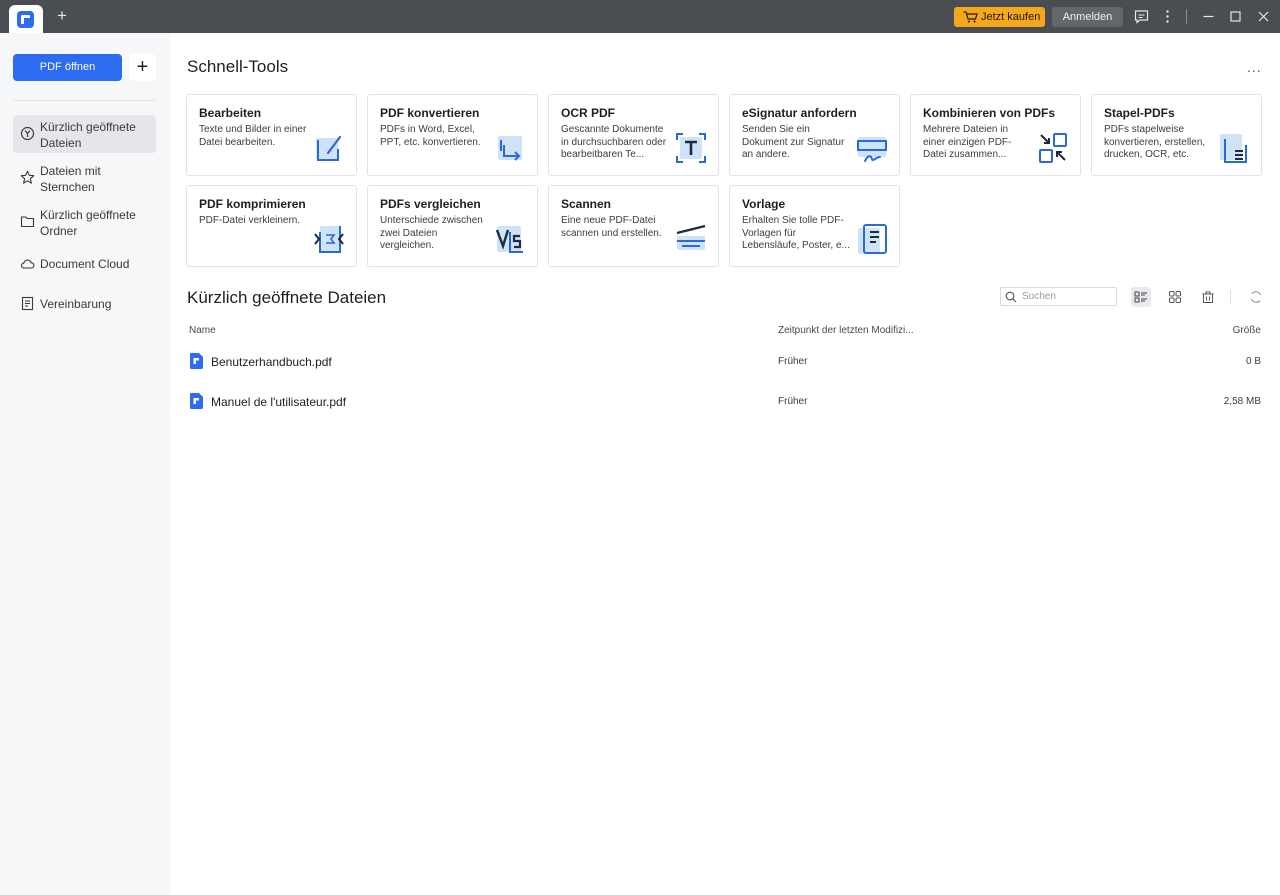 The image size is (1280, 895). What do you see at coordinates (970, 17) in the screenshot?
I see `cart-icon` at bounding box center [970, 17].